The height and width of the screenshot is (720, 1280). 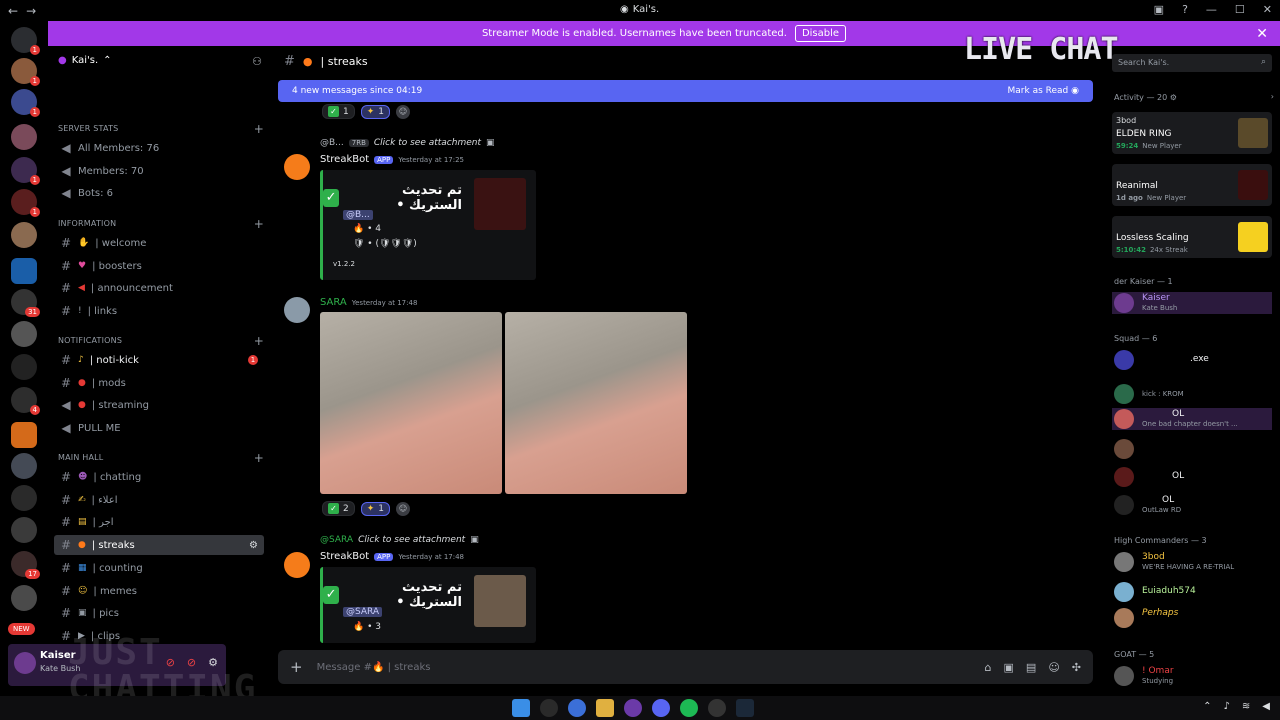 I want to click on steam-icon, so click(x=745, y=708).